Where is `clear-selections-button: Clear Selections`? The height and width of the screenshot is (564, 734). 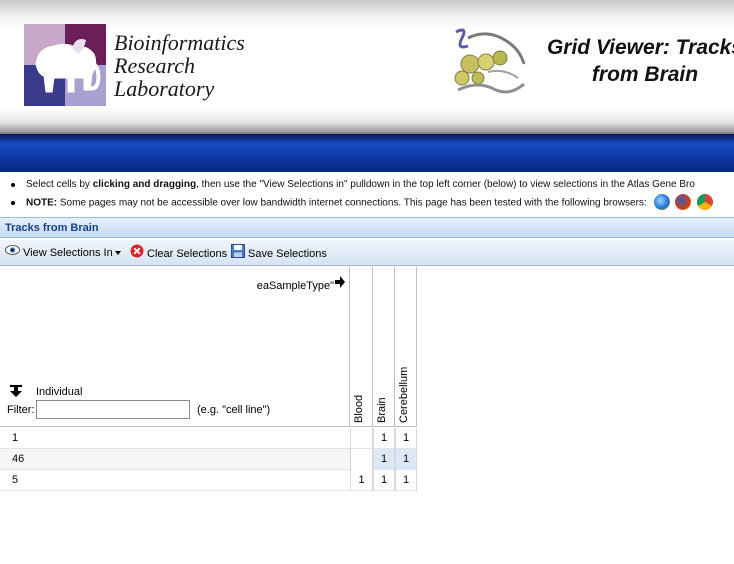
clear-selections-button: Clear Selections is located at coordinates (178, 253).